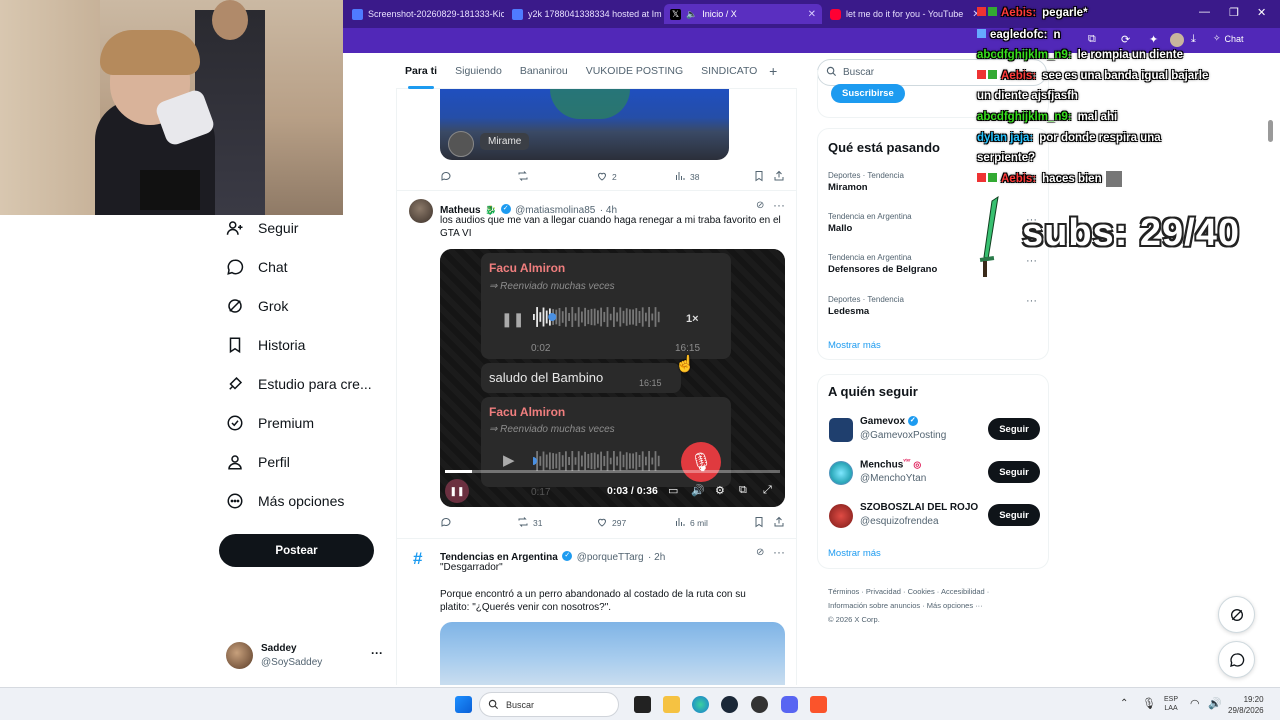 This screenshot has height=720, width=1280. What do you see at coordinates (729, 704) in the screenshot?
I see `steam-icon` at bounding box center [729, 704].